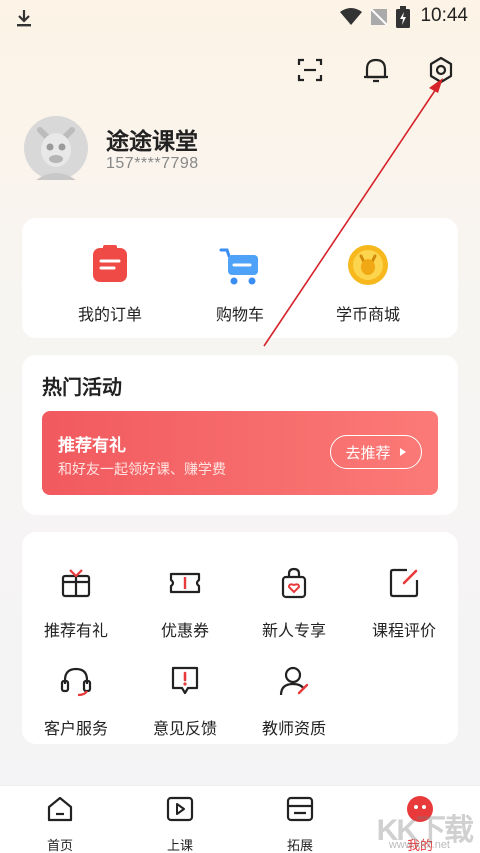 This screenshot has height=853, width=480. I want to click on quick-item-coin-mall: 学币商城, so click(368, 284).